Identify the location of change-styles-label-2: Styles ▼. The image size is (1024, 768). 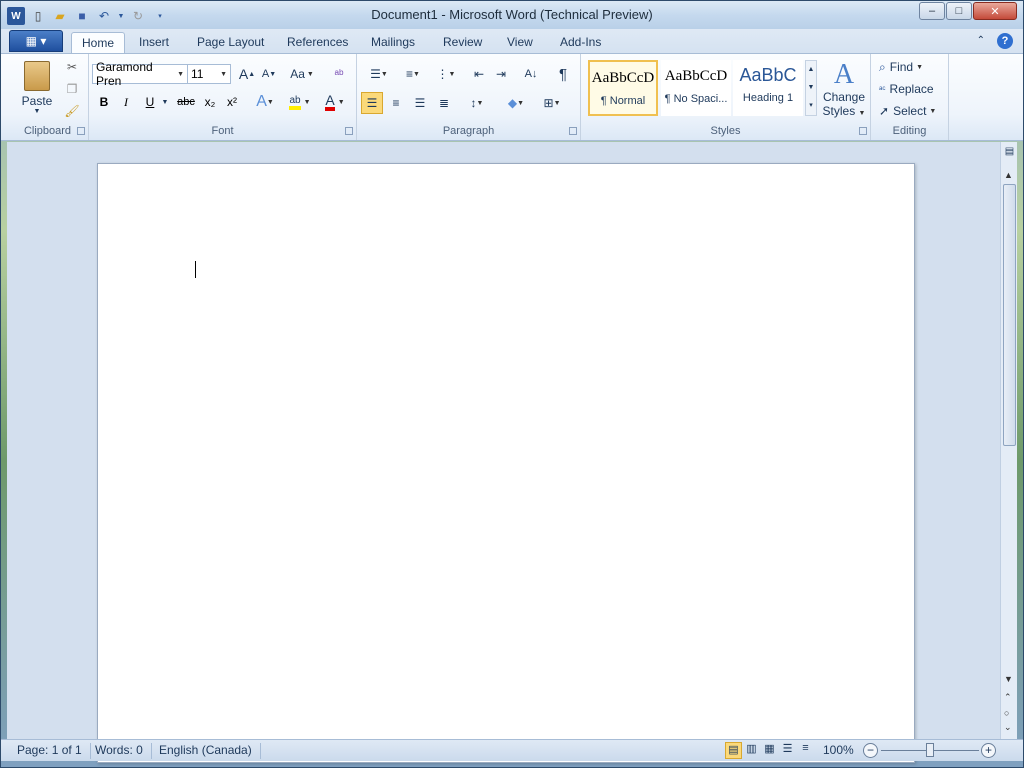
(844, 111).